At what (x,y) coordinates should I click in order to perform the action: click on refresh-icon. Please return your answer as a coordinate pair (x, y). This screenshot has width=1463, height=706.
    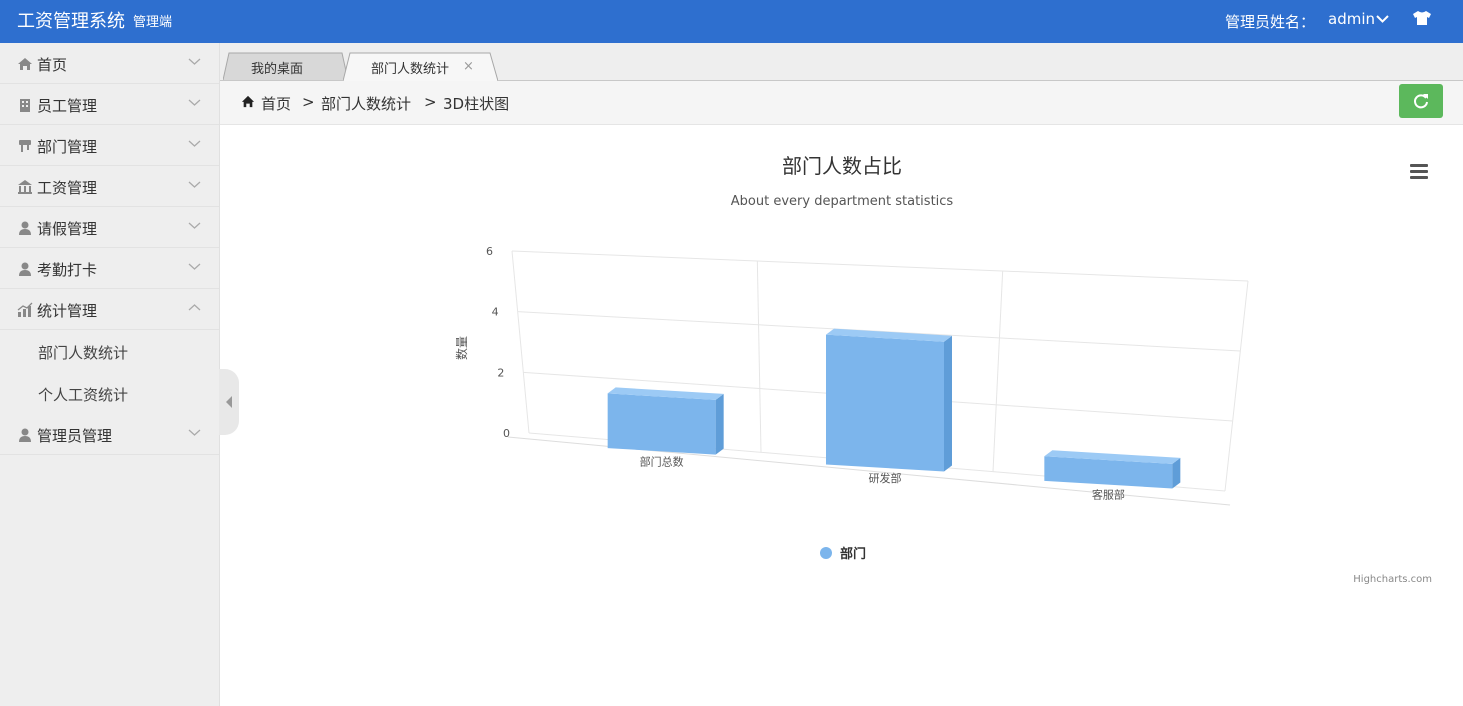
    Looking at the image, I should click on (1421, 101).